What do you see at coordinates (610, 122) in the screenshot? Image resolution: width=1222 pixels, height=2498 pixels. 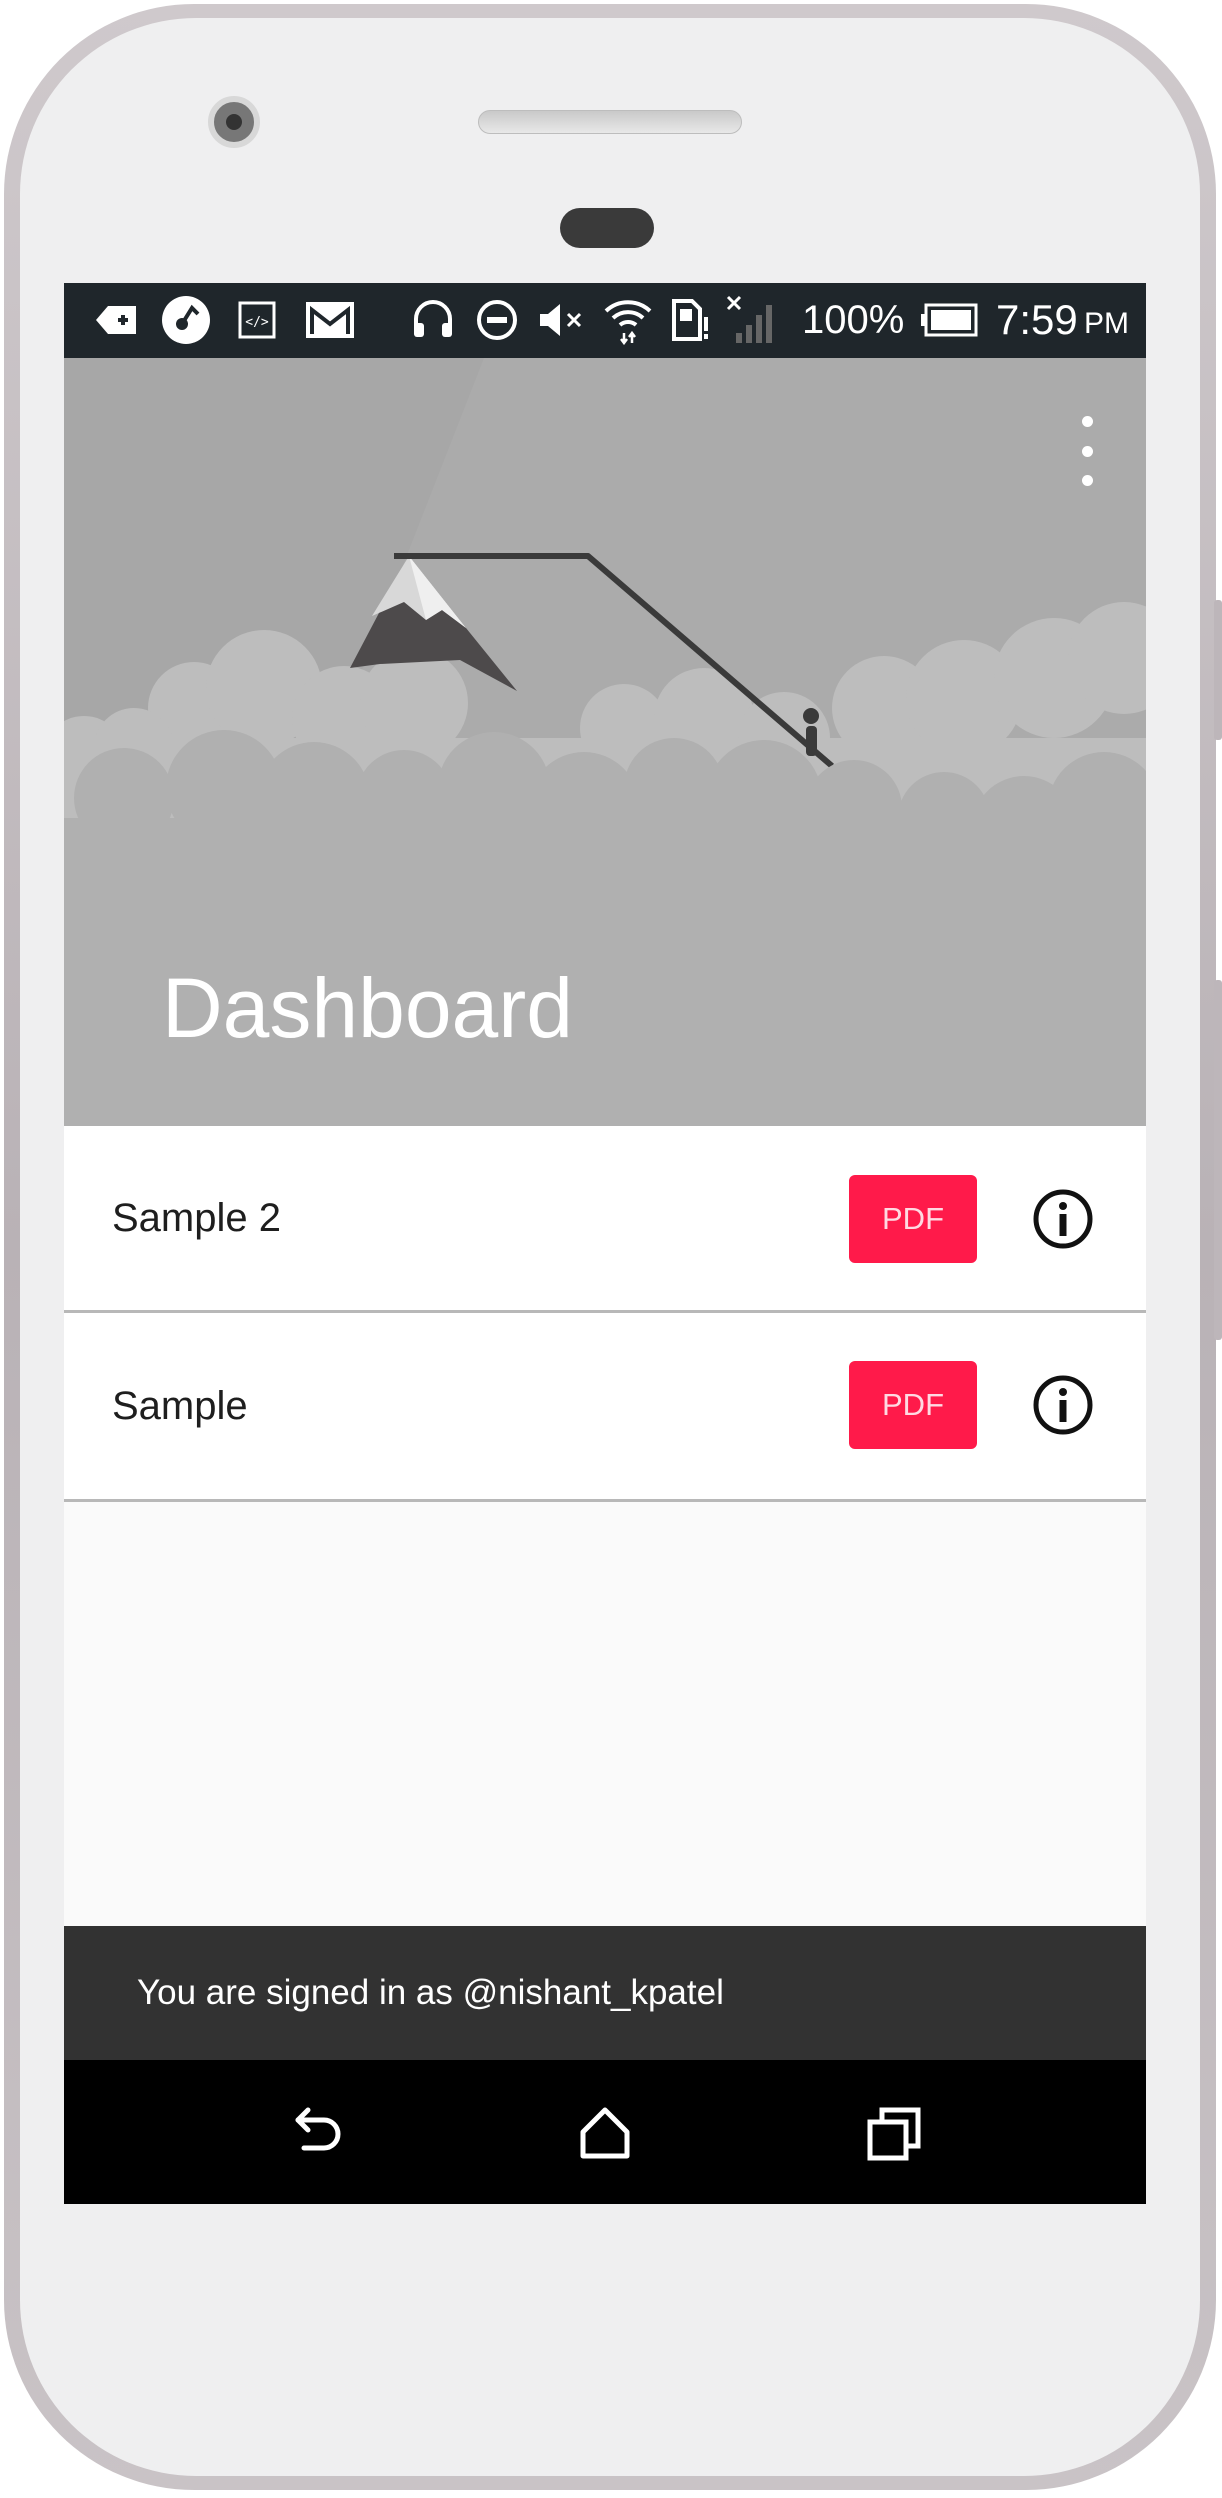 I see `earpiece-speaker` at bounding box center [610, 122].